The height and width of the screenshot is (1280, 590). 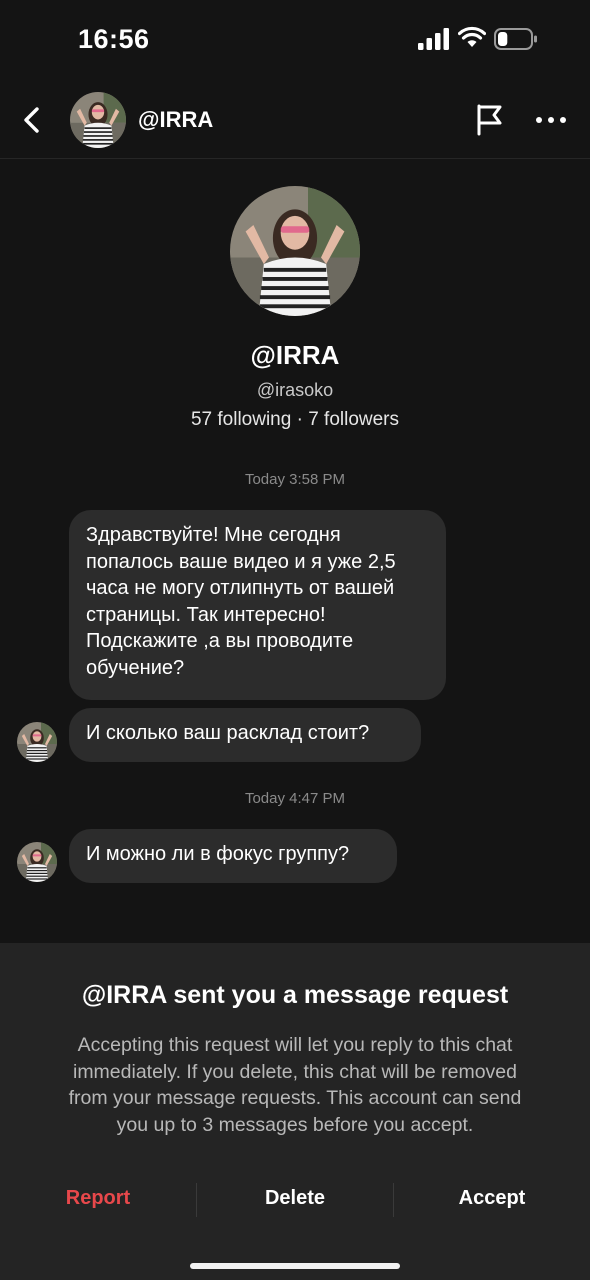 I want to click on delete-button: Delete, so click(x=295, y=1198).